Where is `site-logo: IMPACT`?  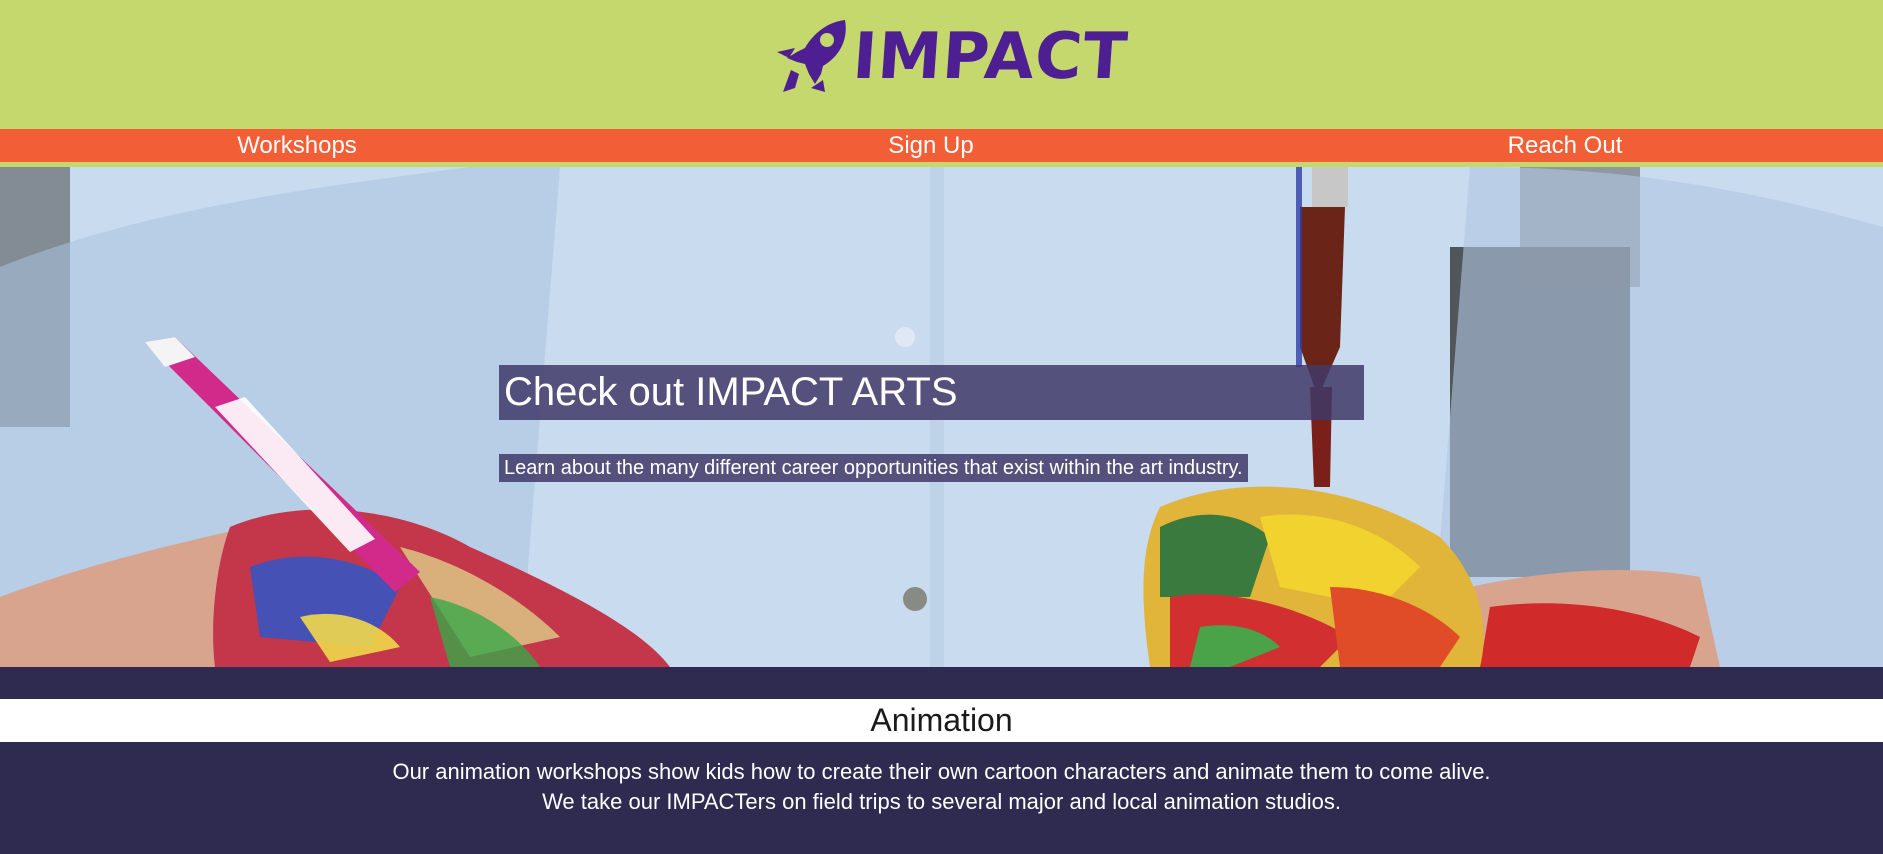
site-logo: IMPACT is located at coordinates (953, 57).